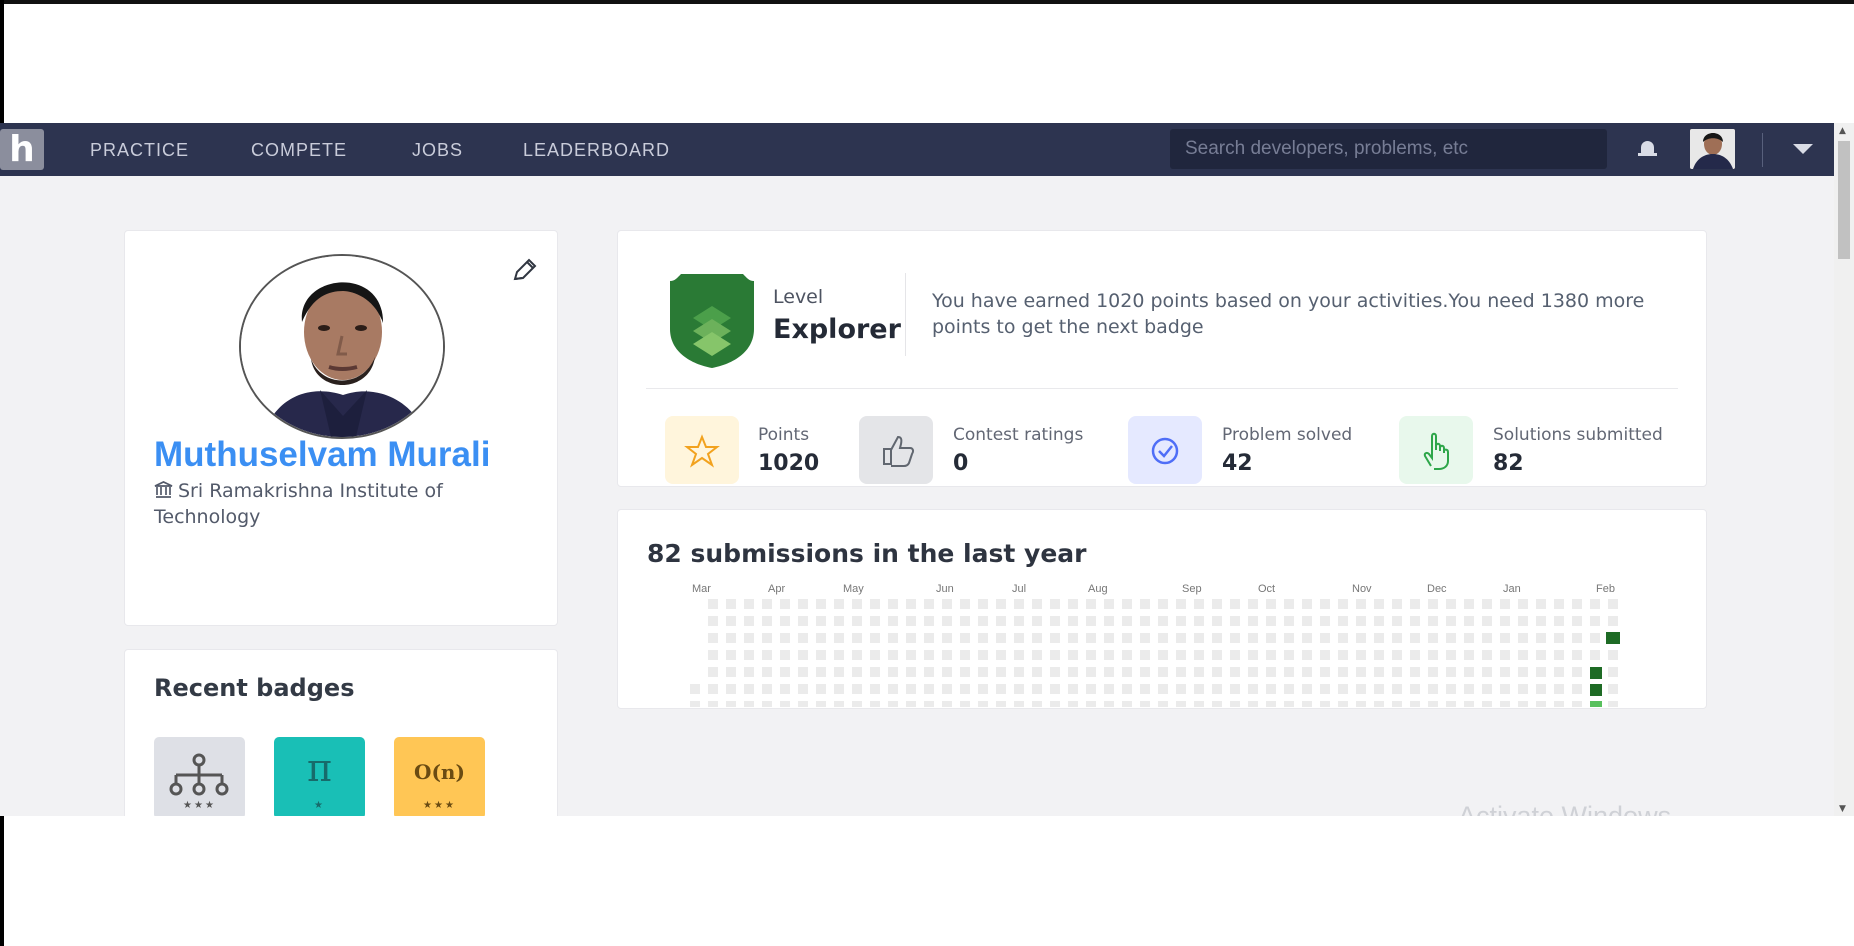 The height and width of the screenshot is (946, 1854). I want to click on active-submission-cell, so click(1613, 638).